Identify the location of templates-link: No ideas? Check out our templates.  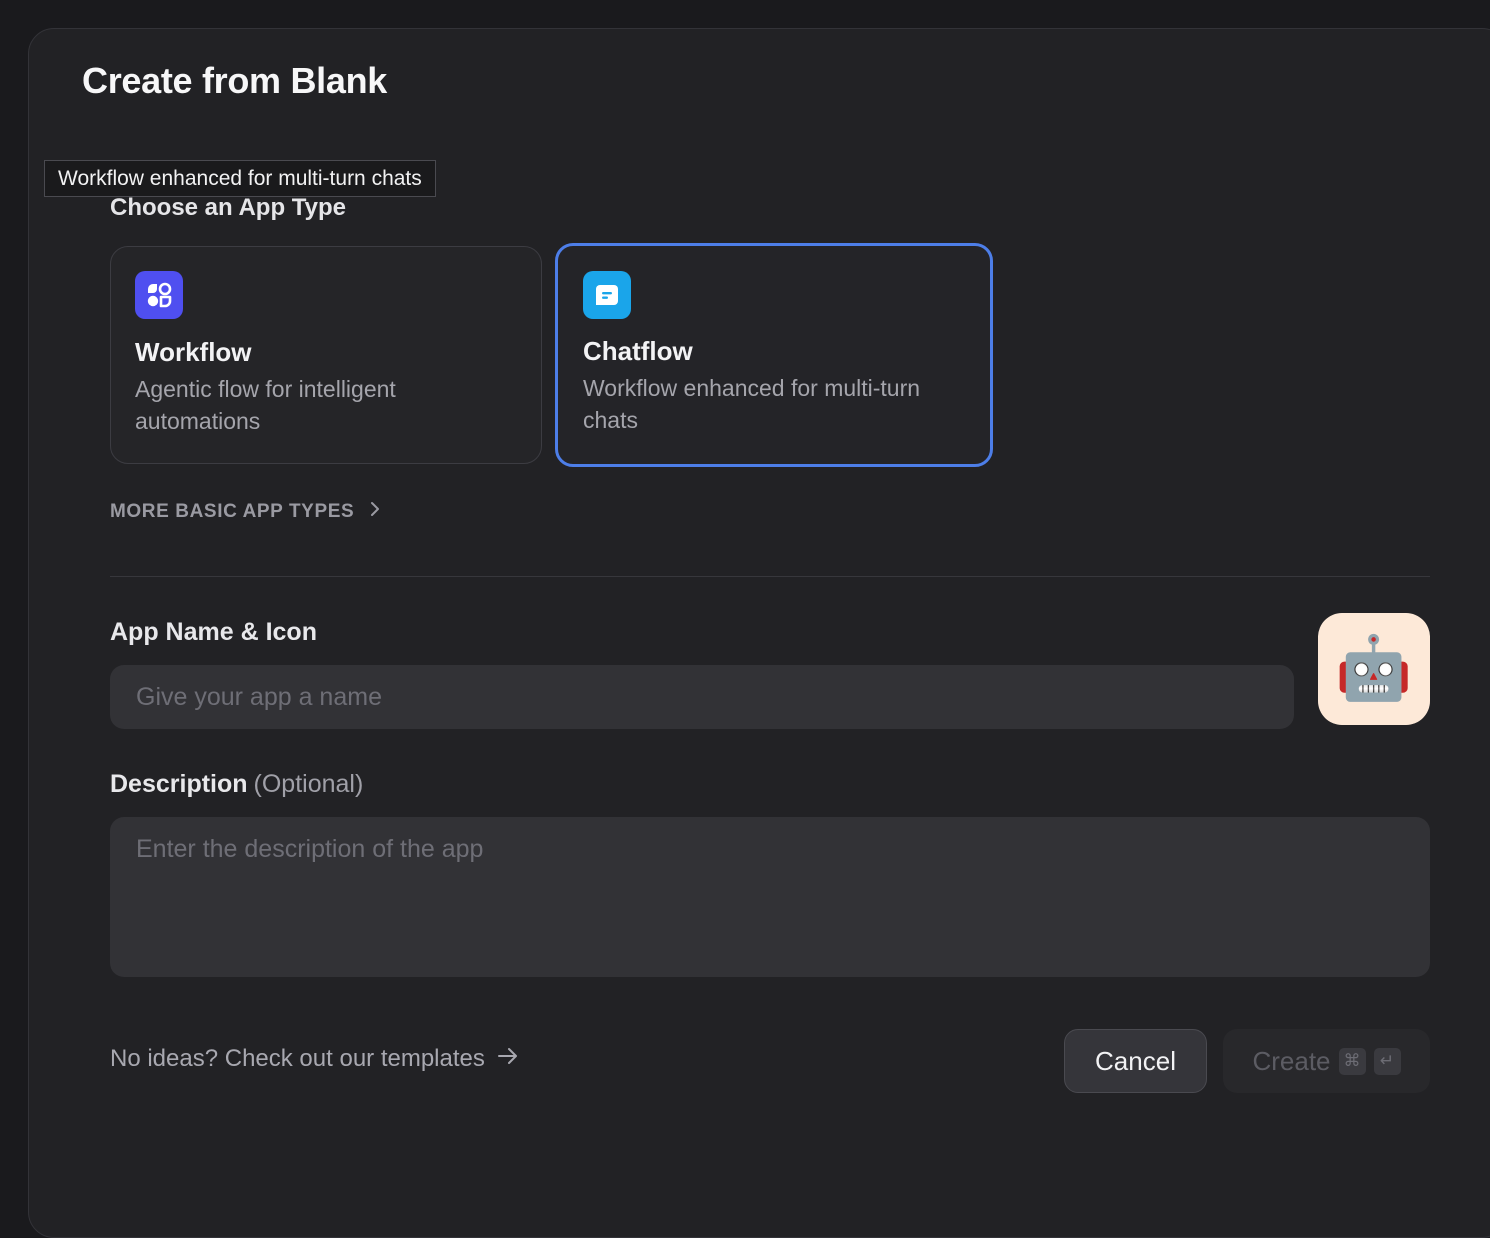
(314, 1059).